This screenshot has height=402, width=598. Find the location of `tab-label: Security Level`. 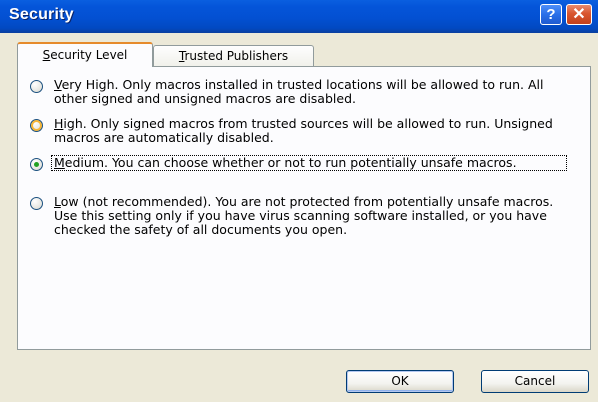

tab-label: Security Level is located at coordinates (85, 55).